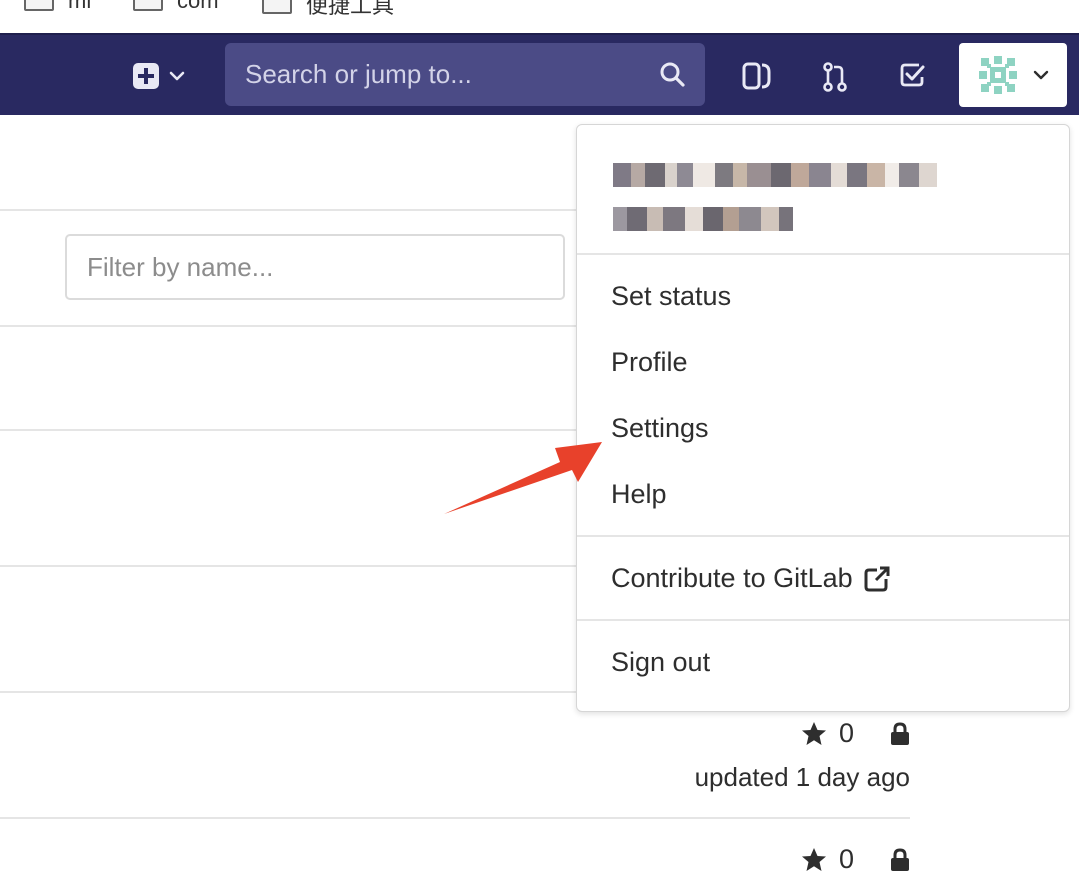 The height and width of the screenshot is (885, 1079). What do you see at coordinates (775, 219) in the screenshot?
I see `pixelated-email` at bounding box center [775, 219].